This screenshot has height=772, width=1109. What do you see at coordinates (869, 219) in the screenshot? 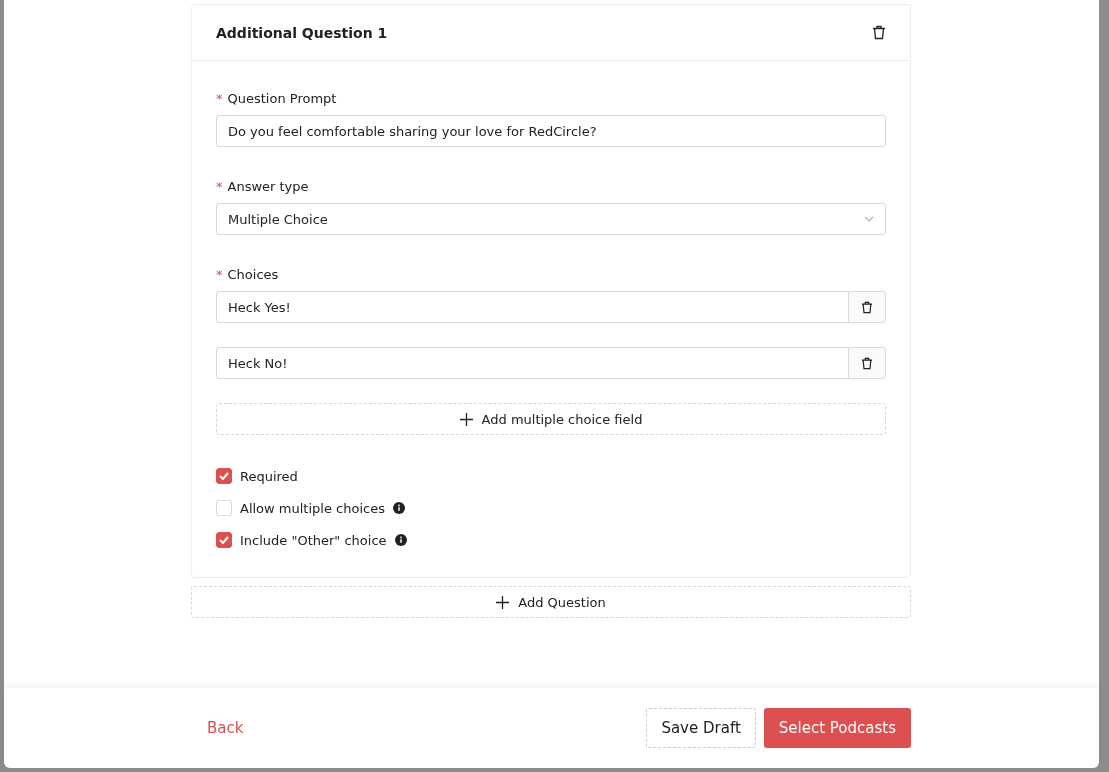
I see `chevron-down-icon` at bounding box center [869, 219].